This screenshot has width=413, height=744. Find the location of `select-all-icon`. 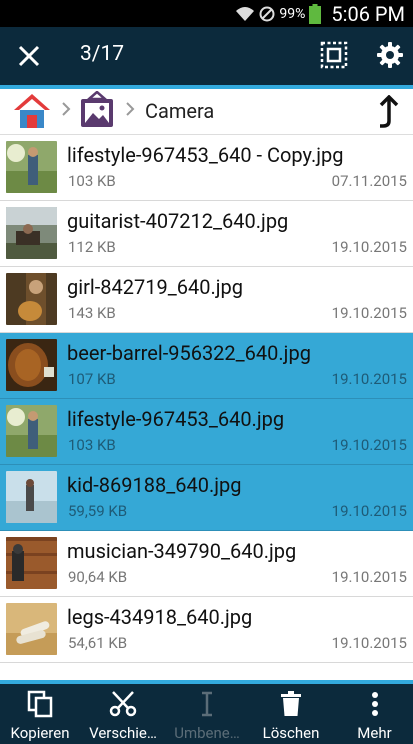

select-all-icon is located at coordinates (334, 55).